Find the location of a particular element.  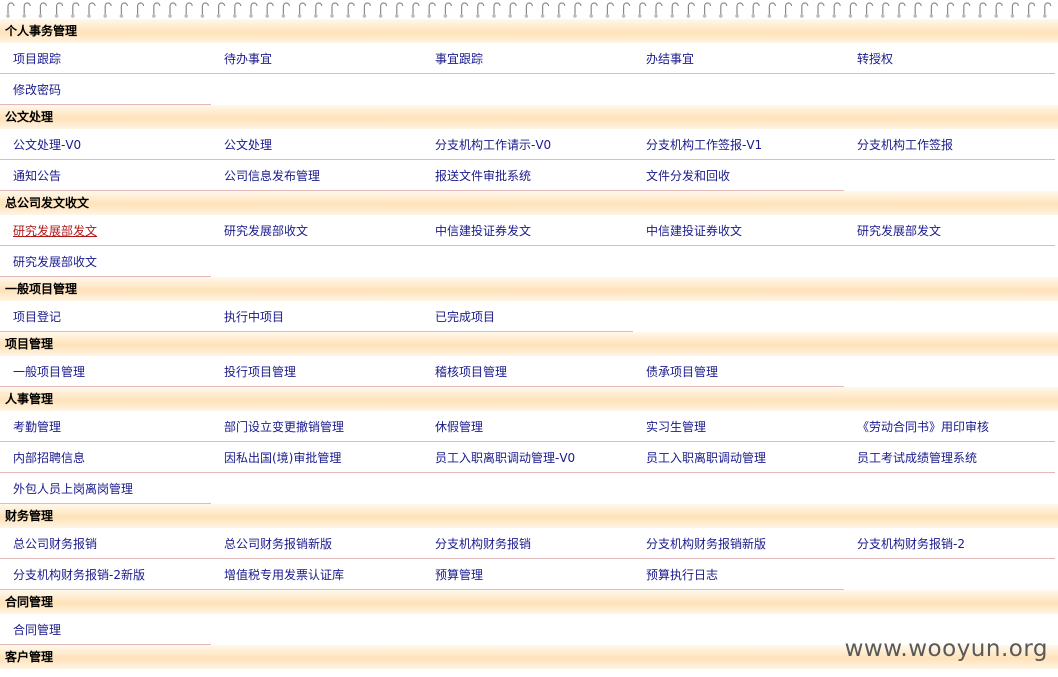

menu-link: 公司信息发布管理 is located at coordinates (316, 175).